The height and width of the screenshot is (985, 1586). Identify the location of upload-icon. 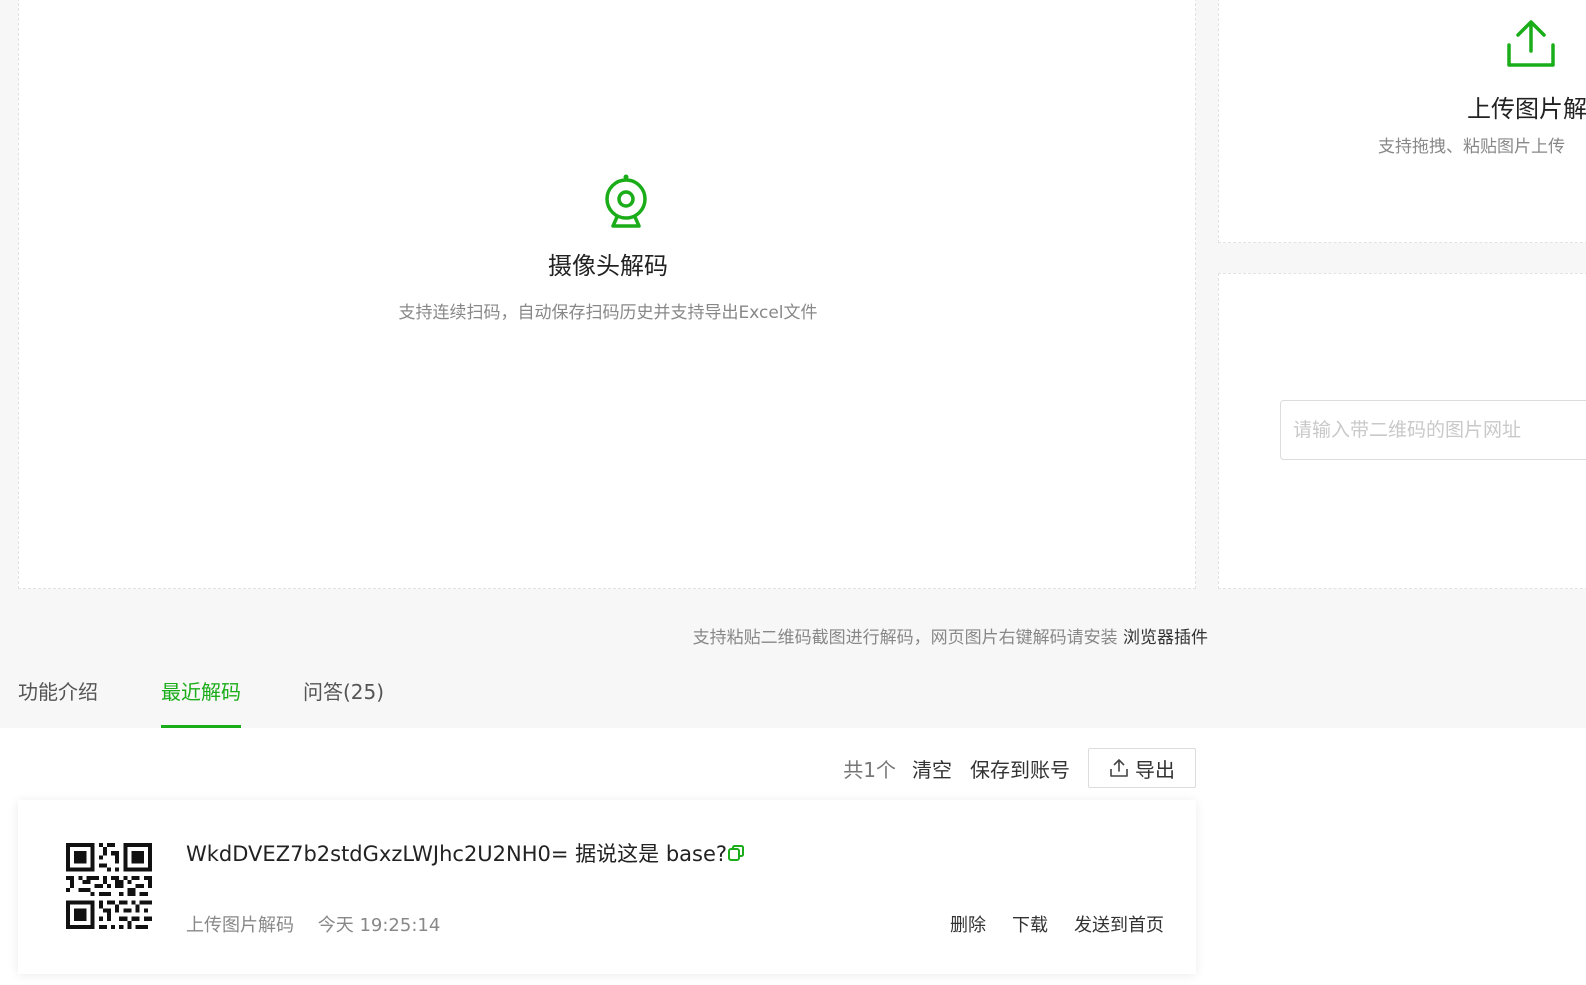
(1531, 43).